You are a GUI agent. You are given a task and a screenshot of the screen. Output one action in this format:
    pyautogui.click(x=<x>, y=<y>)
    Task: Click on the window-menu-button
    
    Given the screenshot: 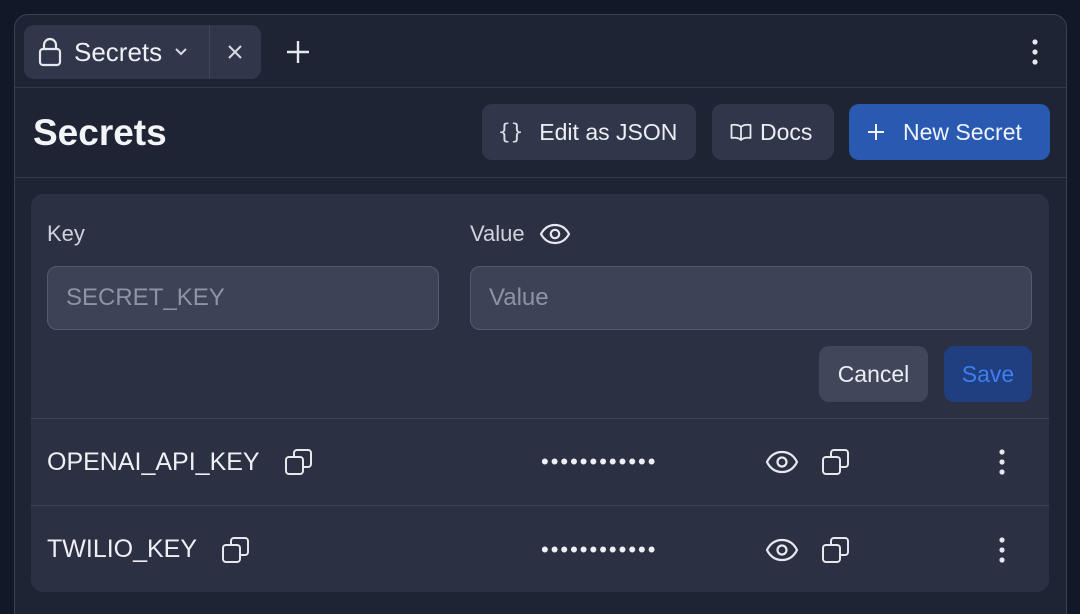 What is the action you would take?
    pyautogui.click(x=1035, y=52)
    